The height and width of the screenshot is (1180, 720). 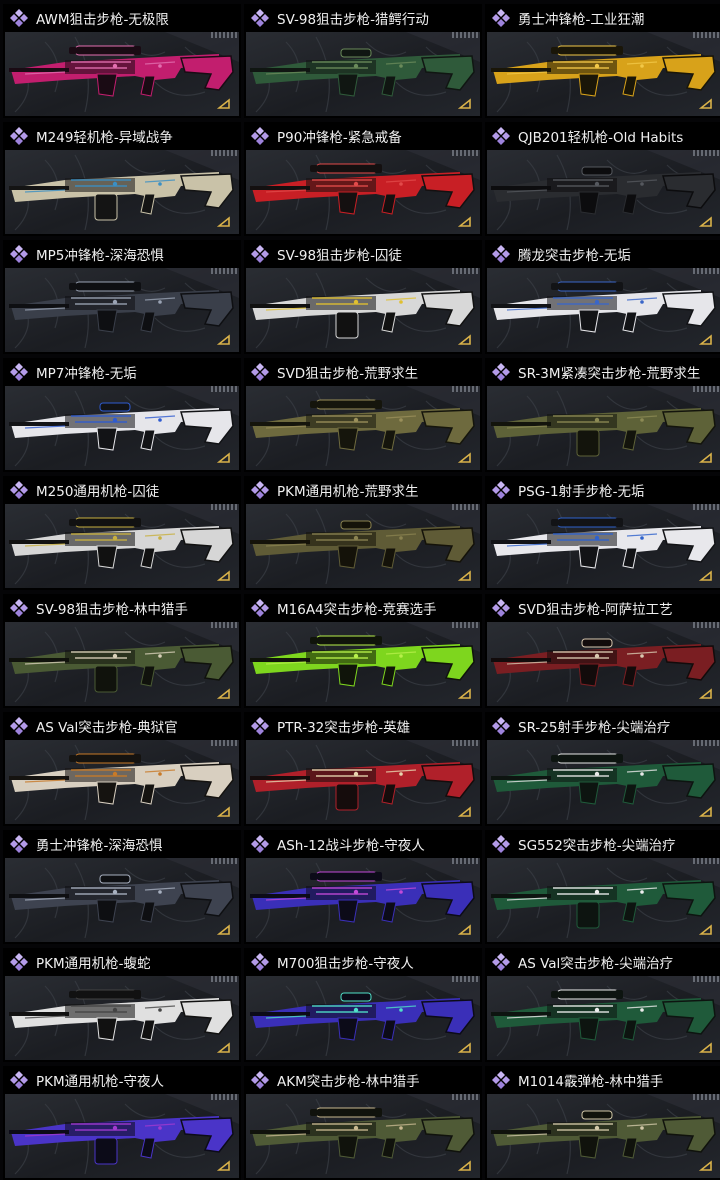 I want to click on skin-name: QJB201轻机枪-Old Habits, so click(x=601, y=138).